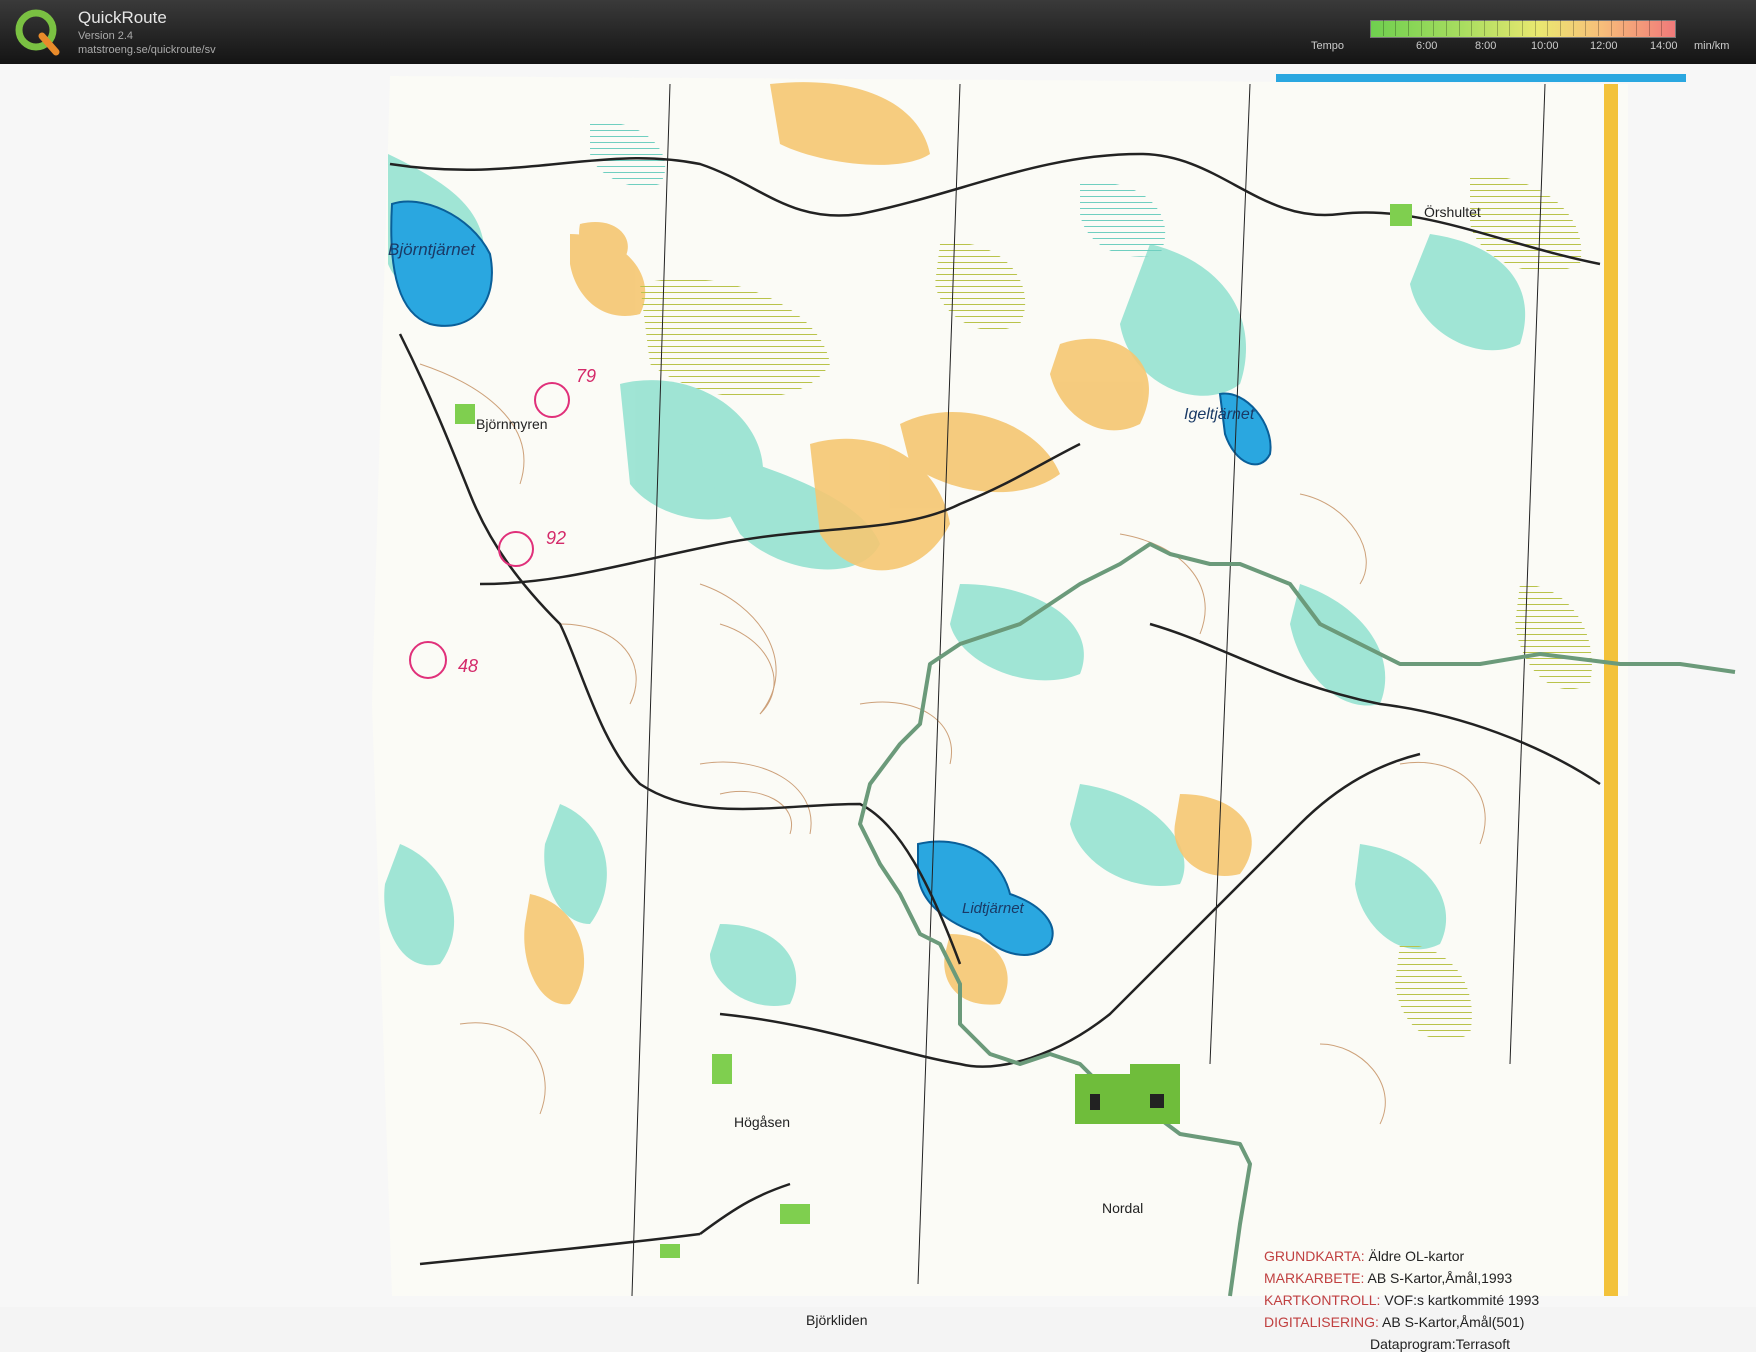 The width and height of the screenshot is (1756, 1352). I want to click on control-number-48: 48, so click(468, 666).